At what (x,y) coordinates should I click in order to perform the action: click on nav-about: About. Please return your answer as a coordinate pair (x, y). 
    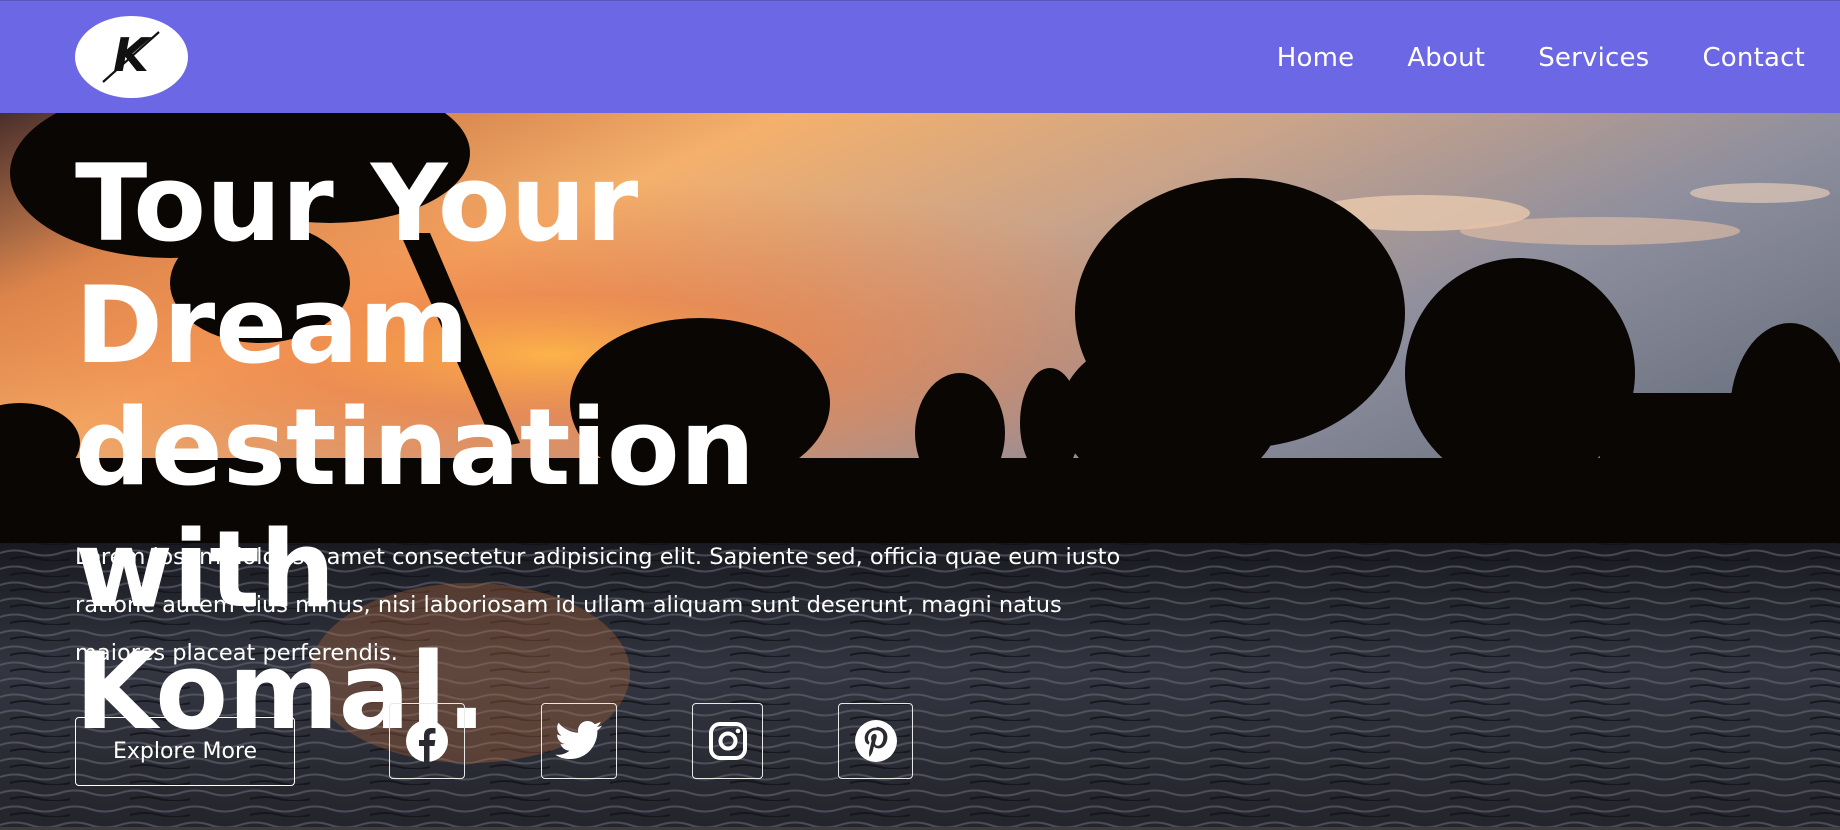
    Looking at the image, I should click on (1446, 58).